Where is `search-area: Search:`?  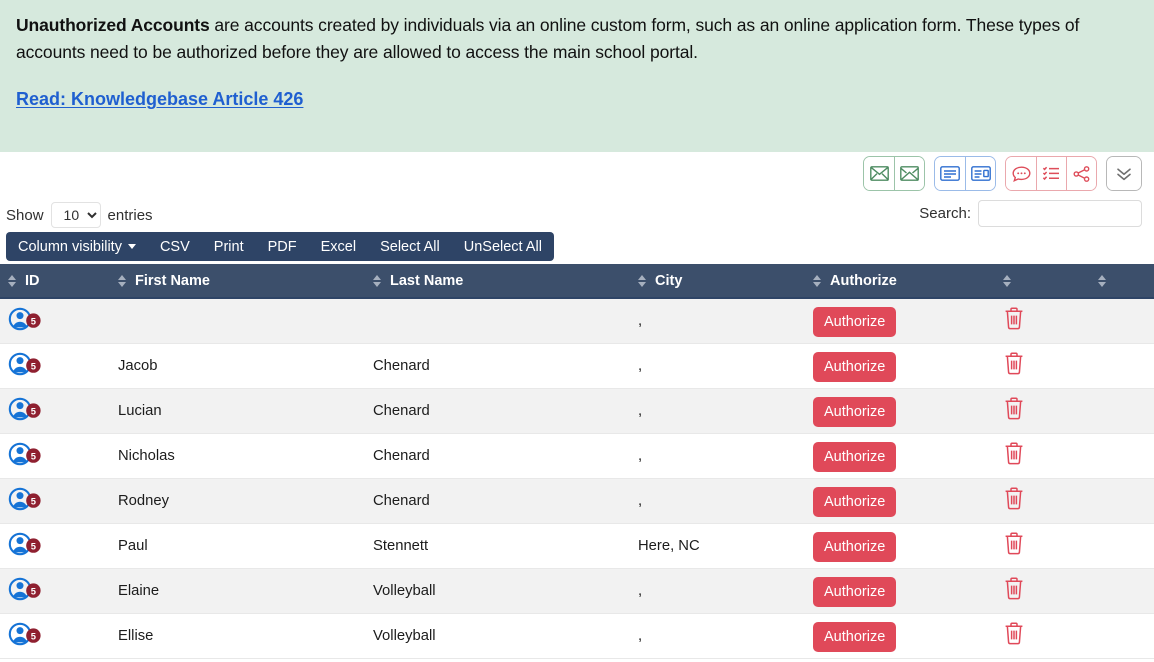 search-area: Search: is located at coordinates (1030, 213).